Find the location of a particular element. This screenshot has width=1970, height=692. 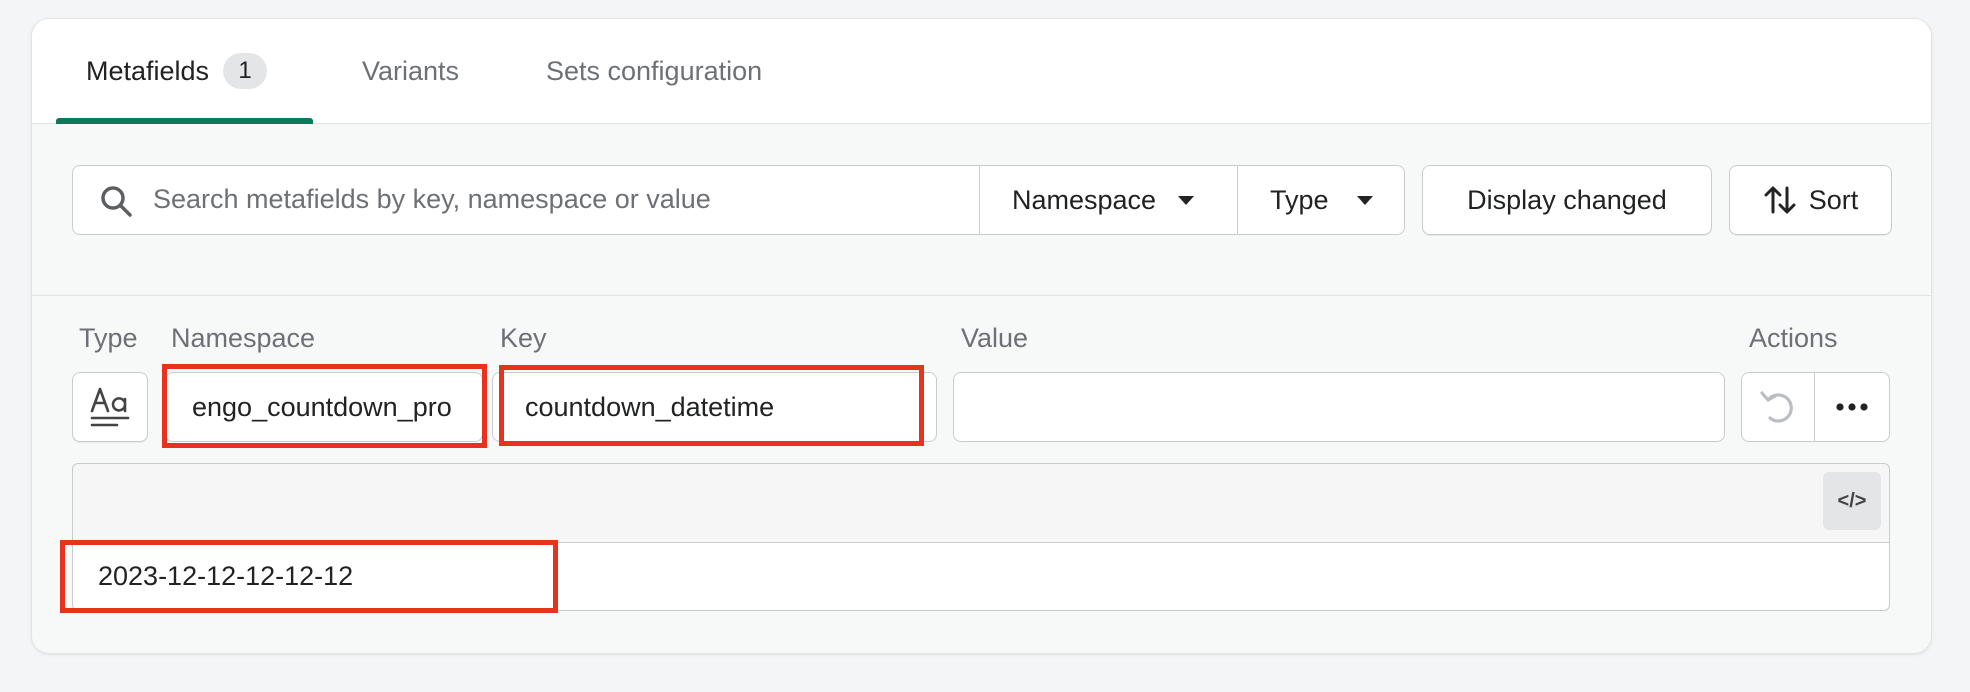

search-input is located at coordinates (553, 199).